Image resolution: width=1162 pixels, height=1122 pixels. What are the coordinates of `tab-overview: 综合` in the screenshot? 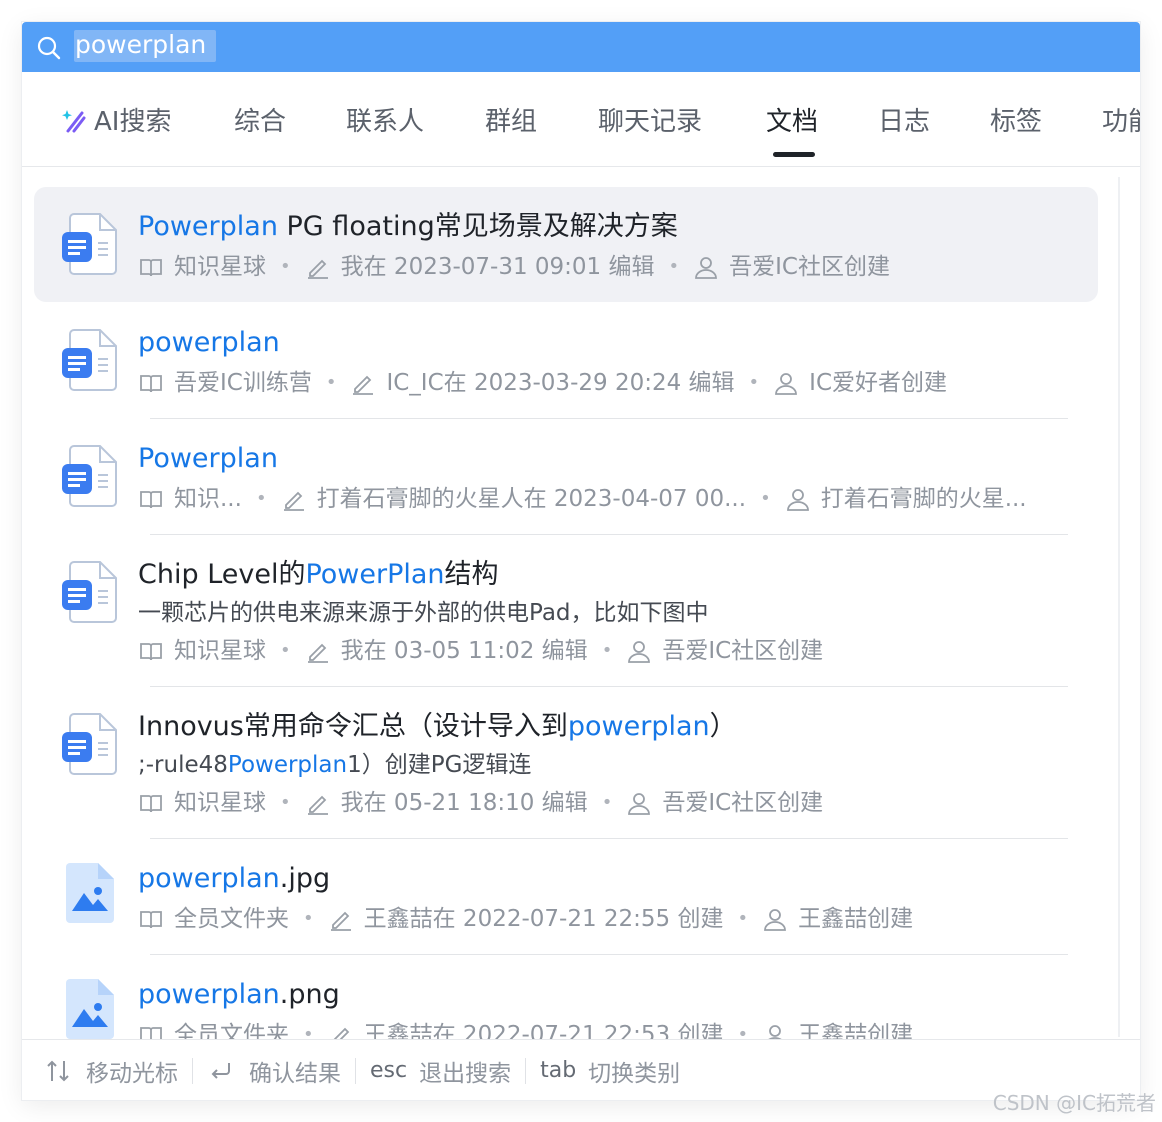 It's located at (260, 122).